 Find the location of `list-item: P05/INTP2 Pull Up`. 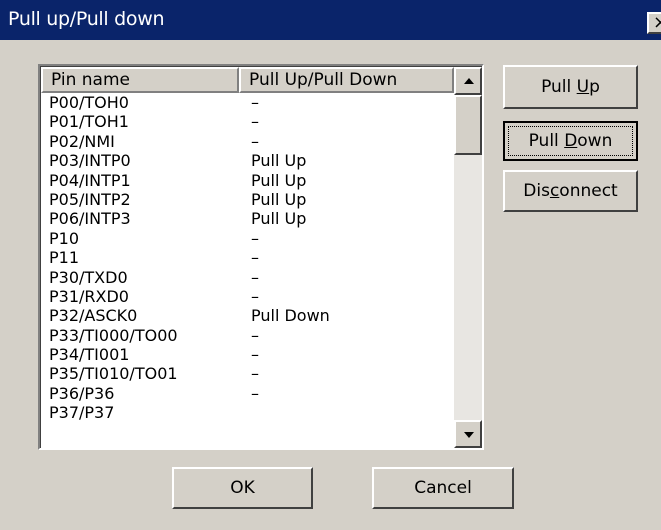

list-item: P05/INTP2 Pull Up is located at coordinates (247, 199).